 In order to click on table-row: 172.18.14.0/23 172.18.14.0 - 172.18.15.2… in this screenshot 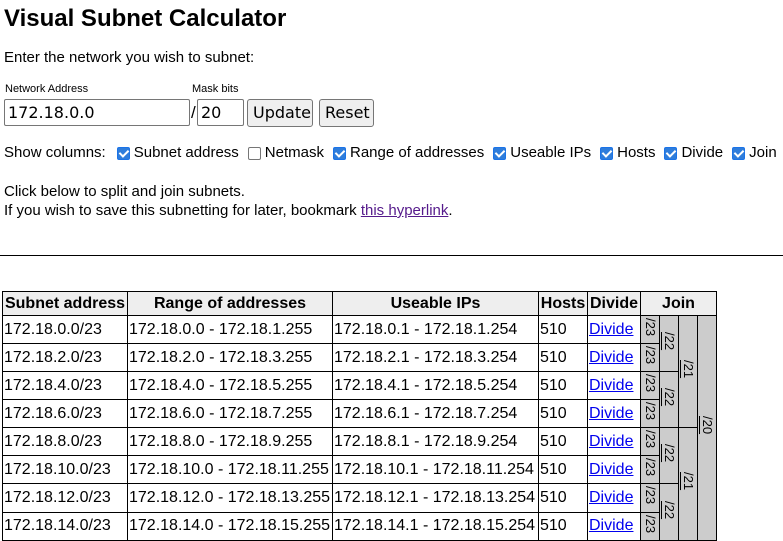, I will do `click(359, 526)`.